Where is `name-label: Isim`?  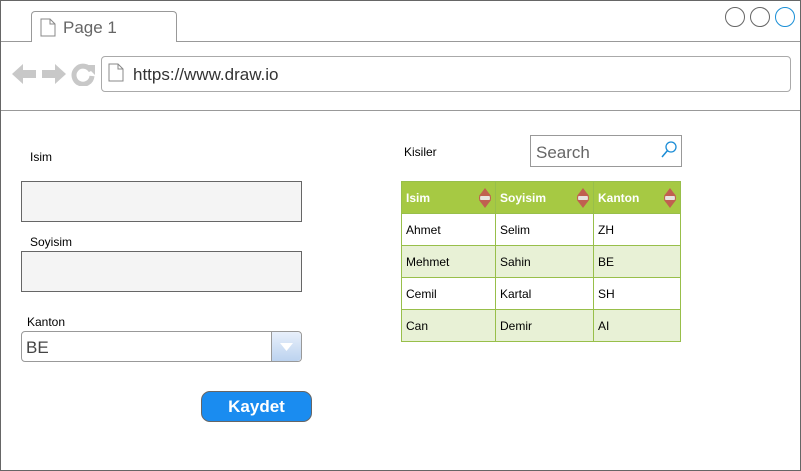
name-label: Isim is located at coordinates (41, 157).